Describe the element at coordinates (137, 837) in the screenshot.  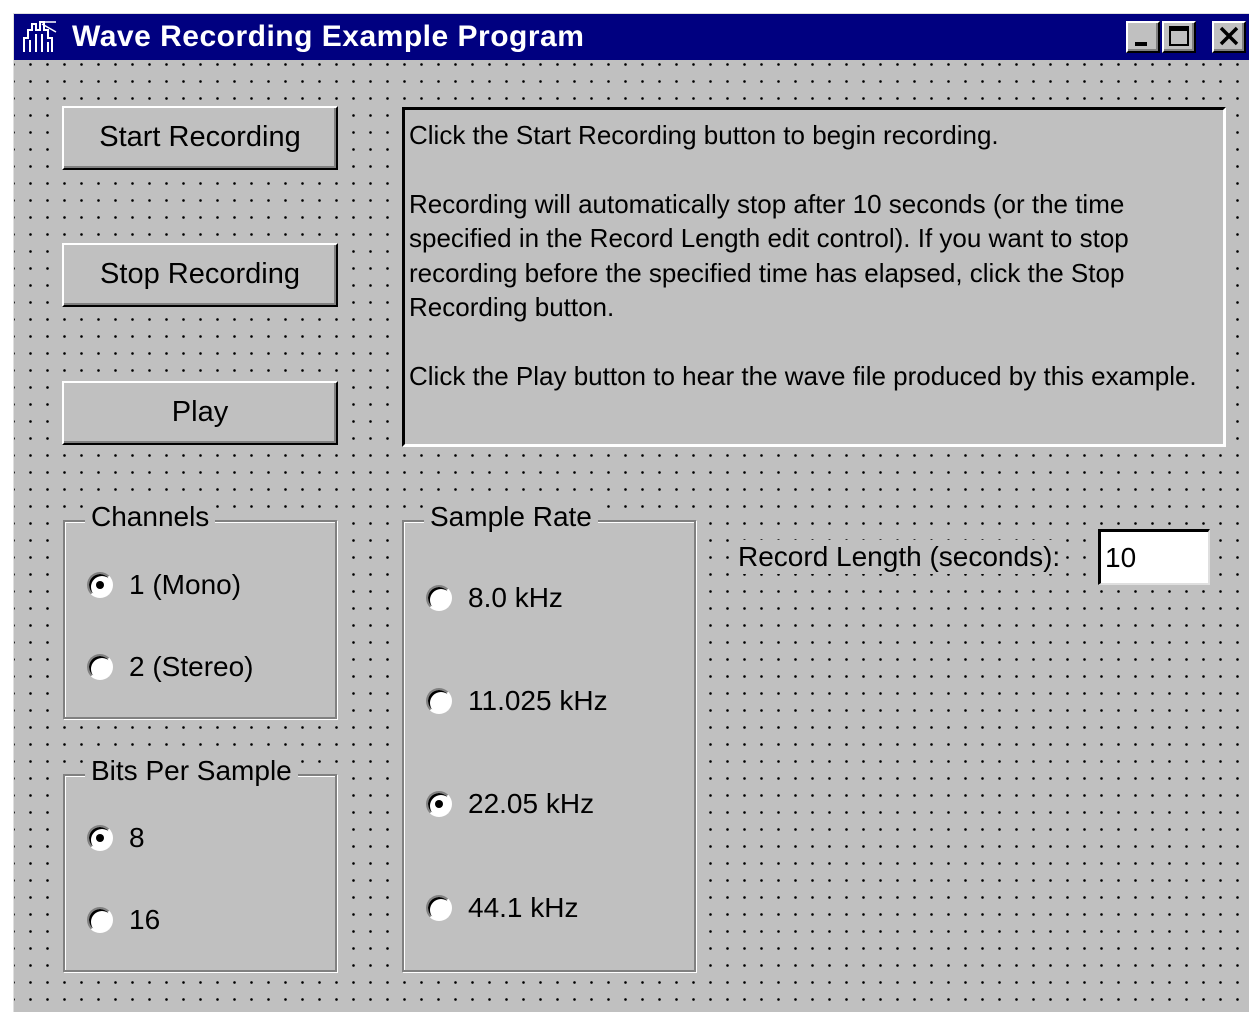
I see `radio-label: 8` at that location.